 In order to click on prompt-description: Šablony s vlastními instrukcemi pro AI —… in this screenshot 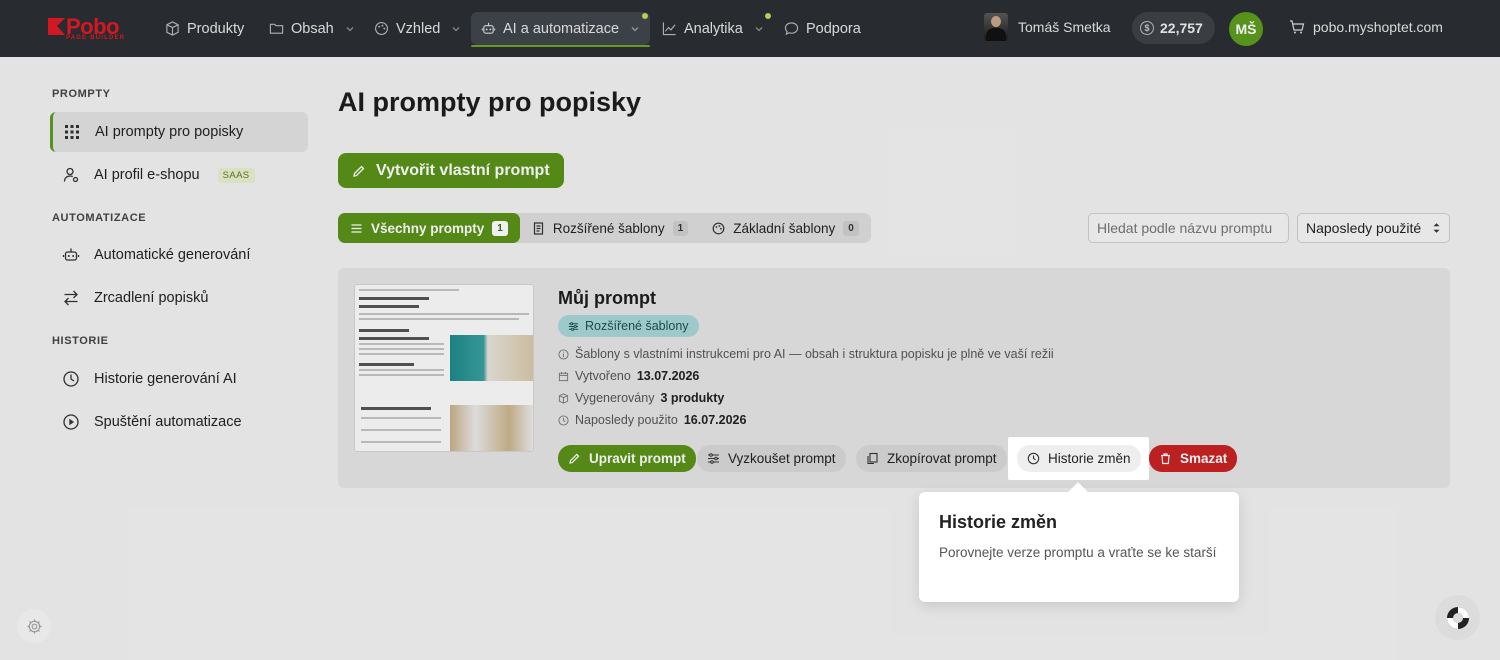, I will do `click(806, 354)`.